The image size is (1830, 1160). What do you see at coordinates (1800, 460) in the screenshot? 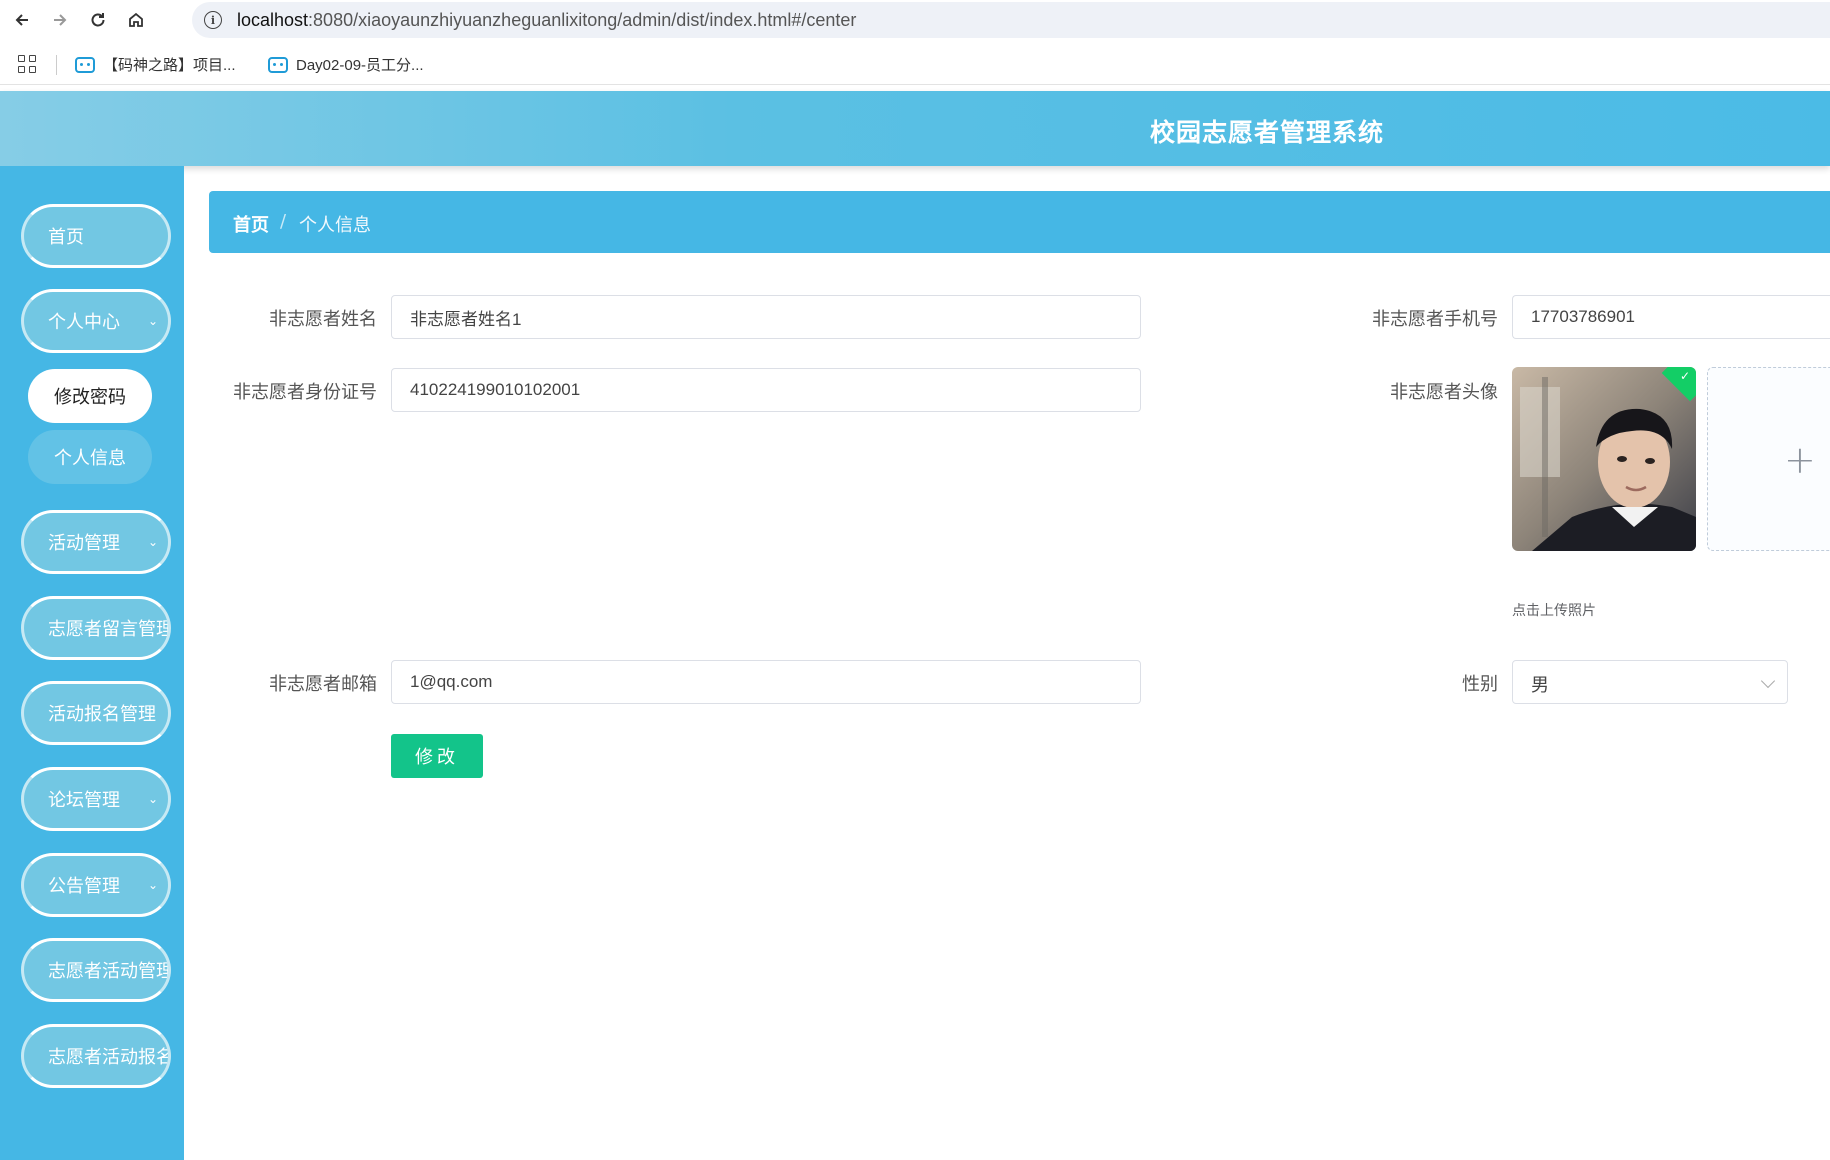
I see `plus-icon: +` at bounding box center [1800, 460].